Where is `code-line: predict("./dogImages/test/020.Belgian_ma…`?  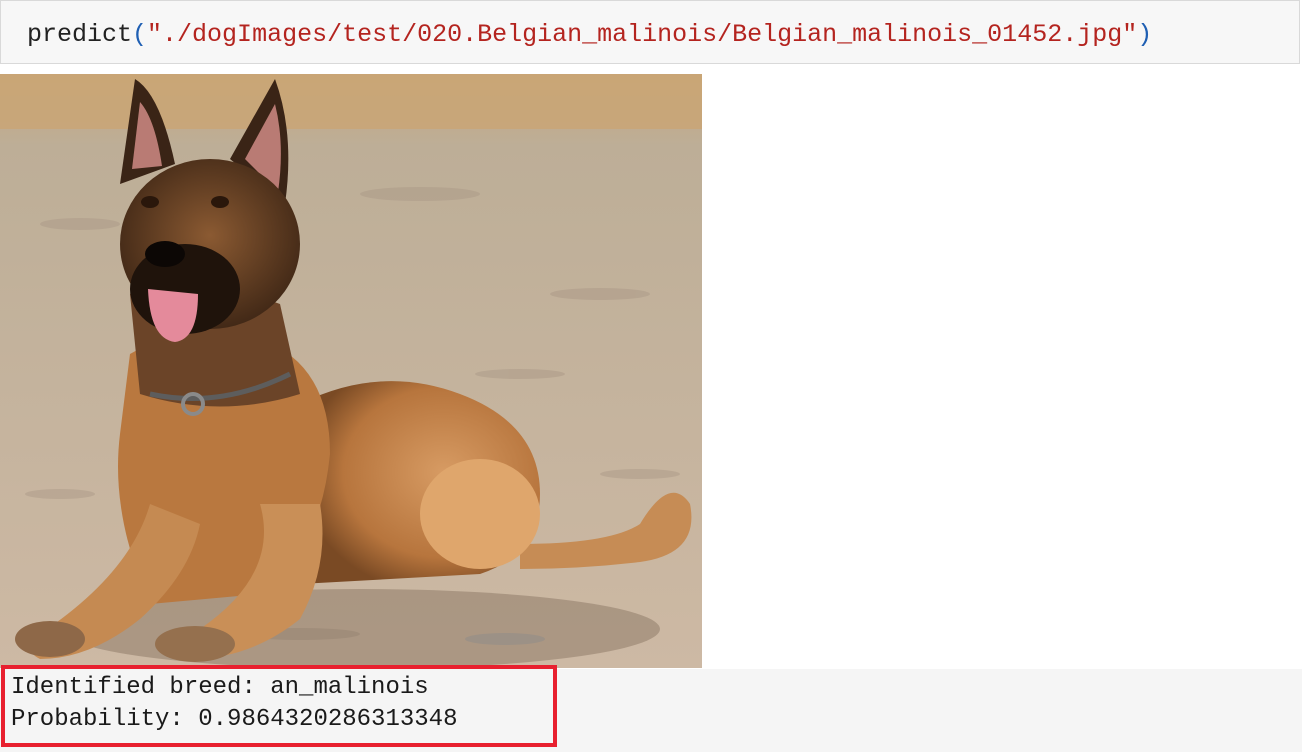 code-line: predict("./dogImages/test/020.Belgian_ma… is located at coordinates (589, 35).